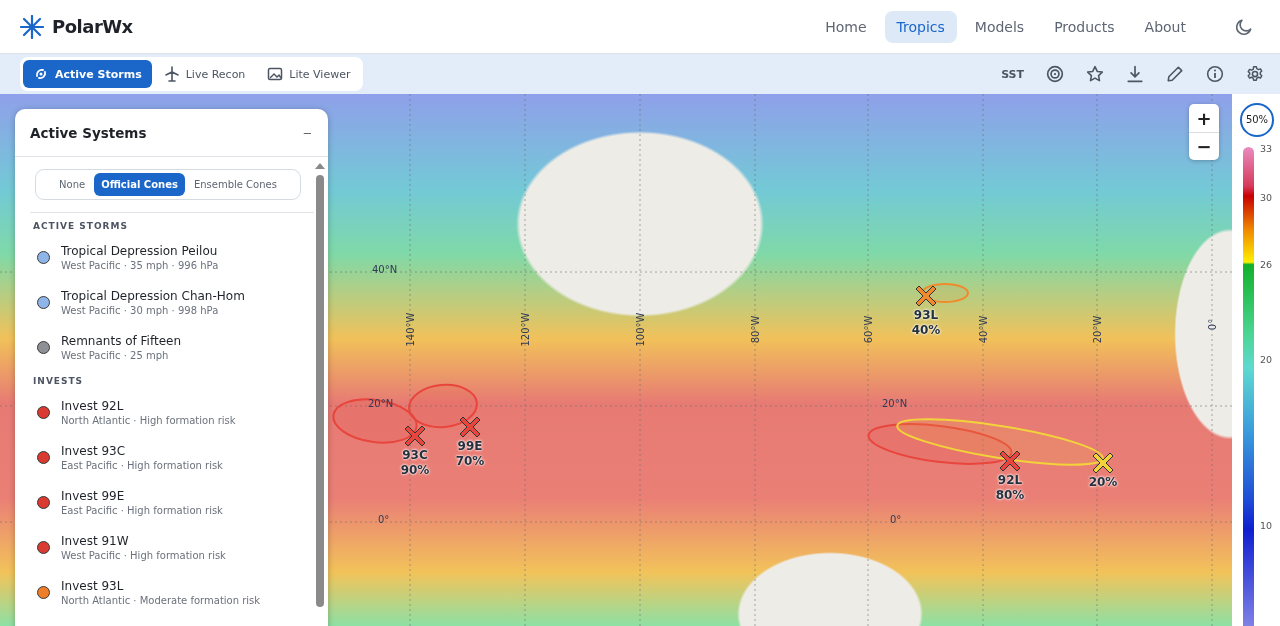 This screenshot has height=626, width=1280. What do you see at coordinates (140, 310) in the screenshot?
I see `system-details: West Pacific · 30 mph · 998 hPa` at bounding box center [140, 310].